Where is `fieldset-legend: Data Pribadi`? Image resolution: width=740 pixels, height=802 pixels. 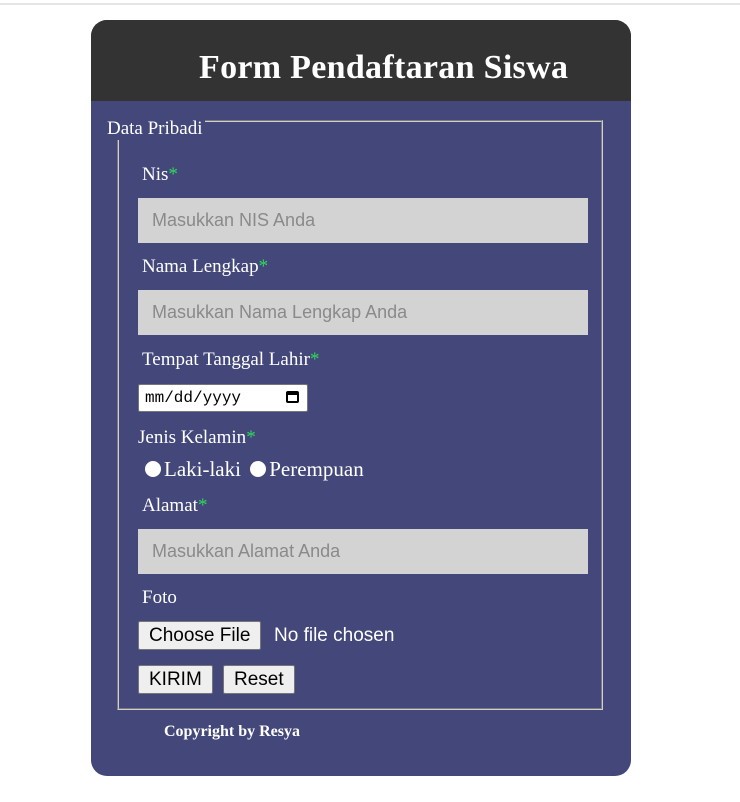 fieldset-legend: Data Pribadi is located at coordinates (155, 129).